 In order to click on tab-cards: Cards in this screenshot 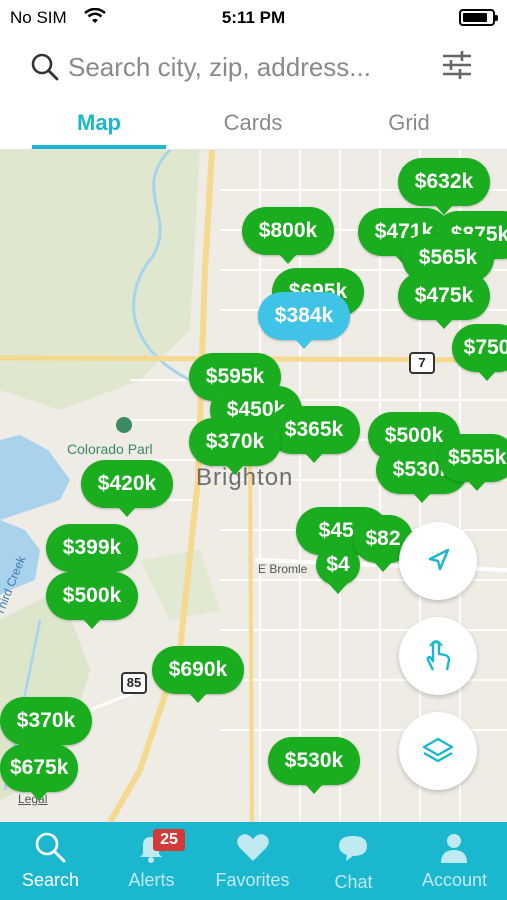, I will do `click(253, 123)`.